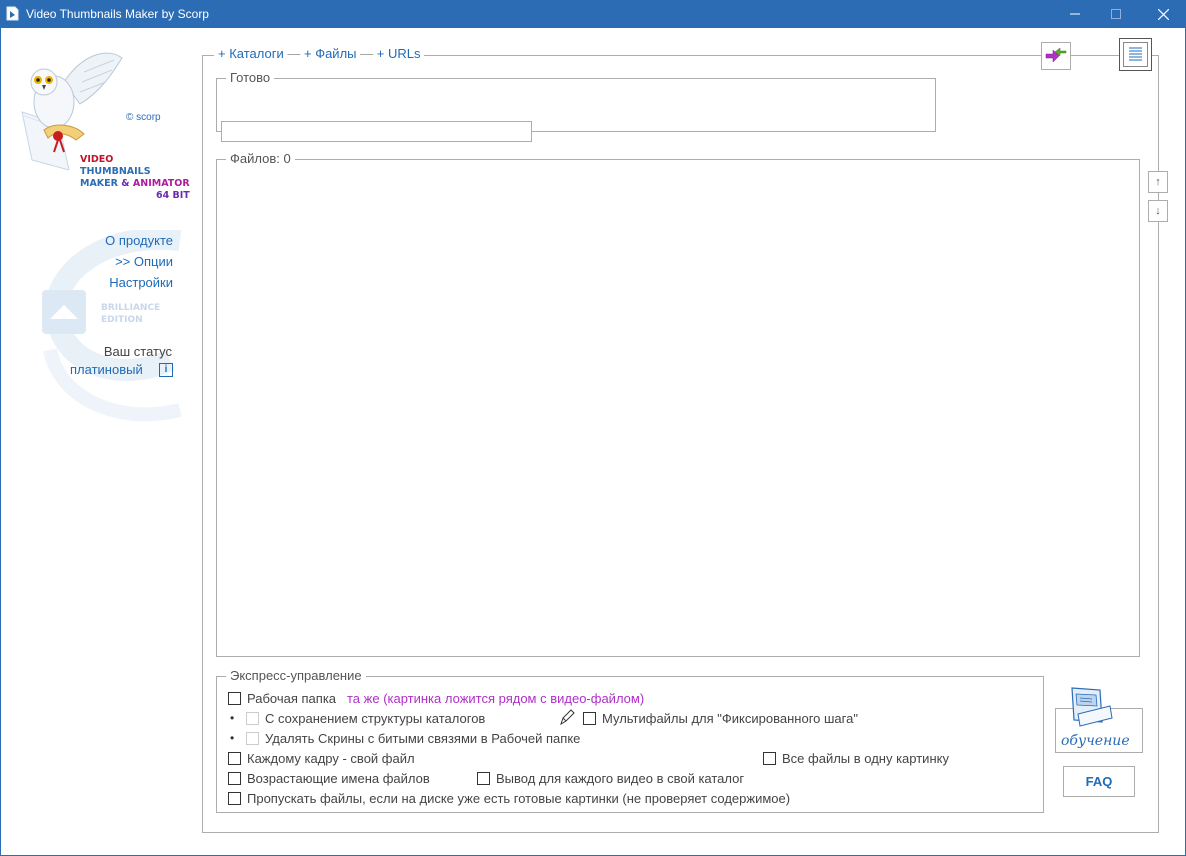 The height and width of the screenshot is (856, 1186). What do you see at coordinates (865, 758) in the screenshot?
I see `all-in-one-label: Все файлы в одну картинку` at bounding box center [865, 758].